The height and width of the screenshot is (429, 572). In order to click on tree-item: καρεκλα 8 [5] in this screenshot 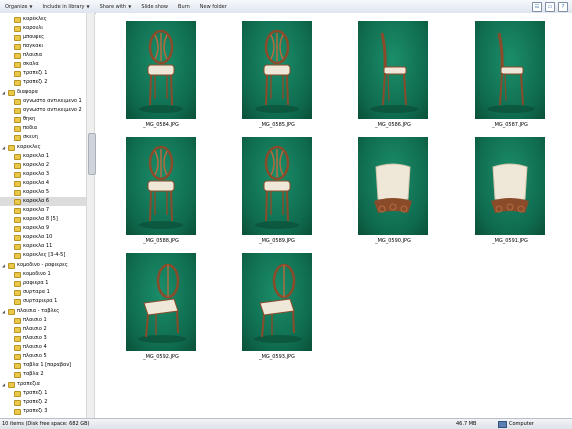, I will do `click(43, 219)`.